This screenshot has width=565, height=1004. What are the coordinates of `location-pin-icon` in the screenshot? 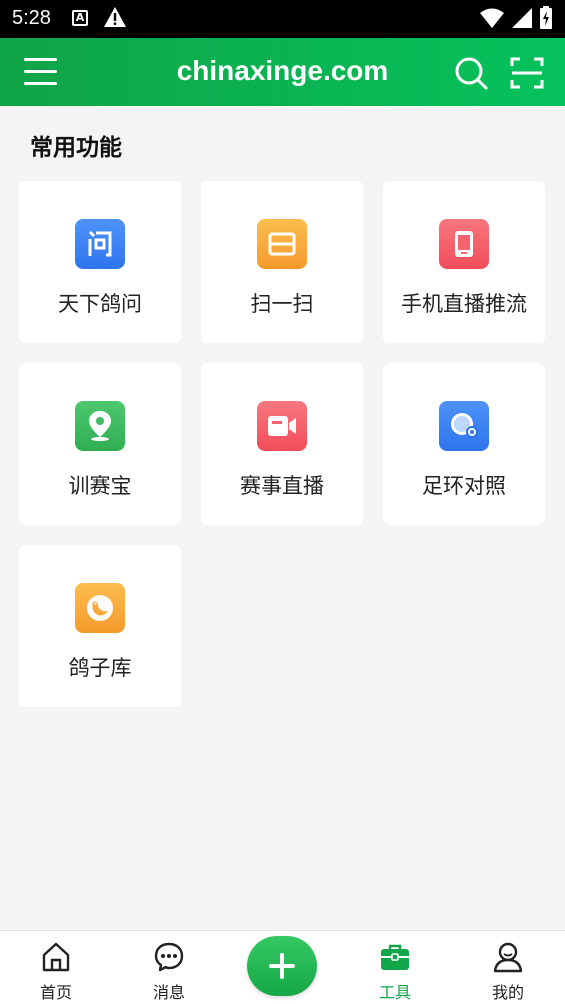 It's located at (100, 426).